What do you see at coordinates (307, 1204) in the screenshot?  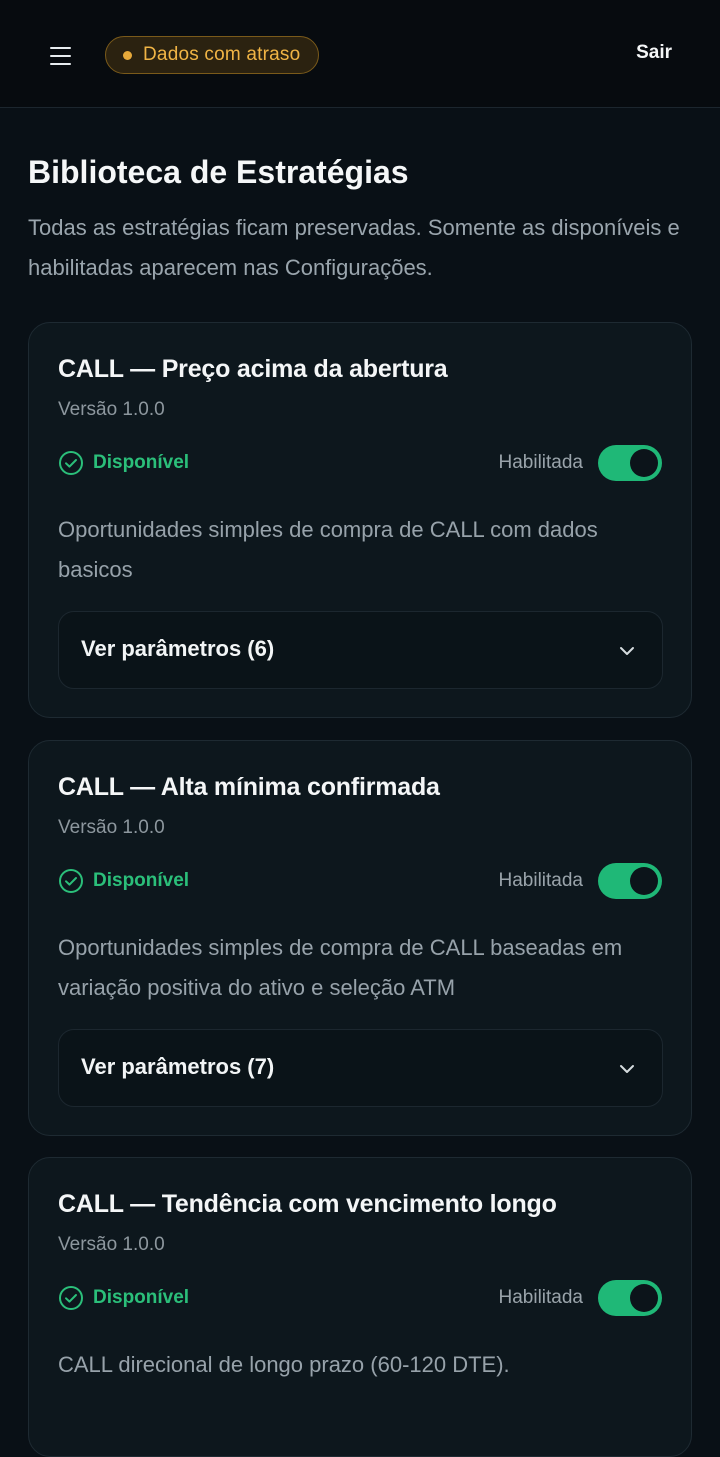 I see `strategy-title: CALL — Tendência com vencimento longo` at bounding box center [307, 1204].